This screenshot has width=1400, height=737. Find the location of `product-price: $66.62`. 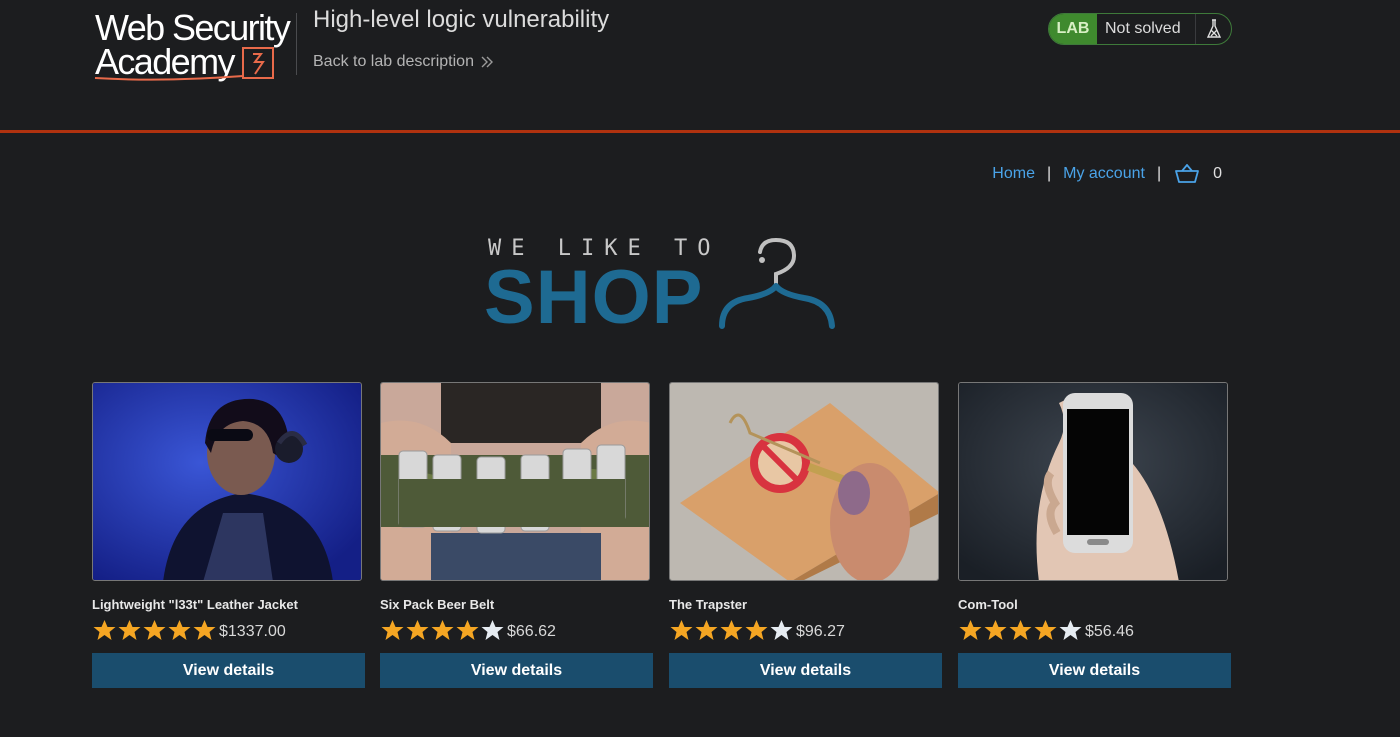

product-price: $66.62 is located at coordinates (531, 631).